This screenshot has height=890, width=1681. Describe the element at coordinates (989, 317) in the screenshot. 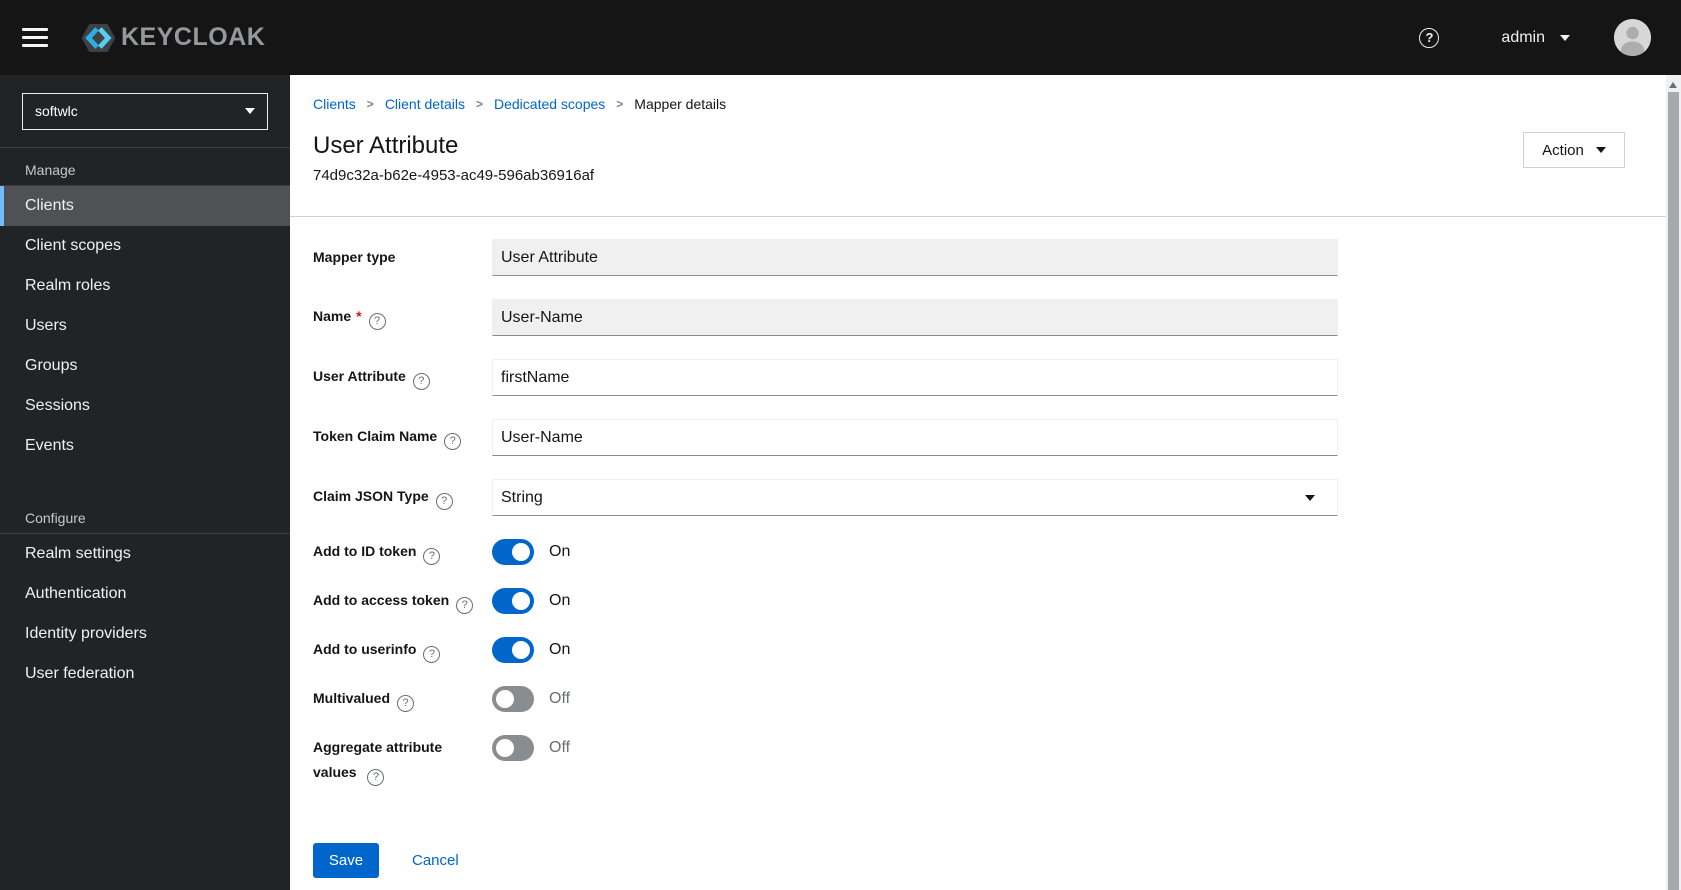

I see `name-row: Name *` at that location.